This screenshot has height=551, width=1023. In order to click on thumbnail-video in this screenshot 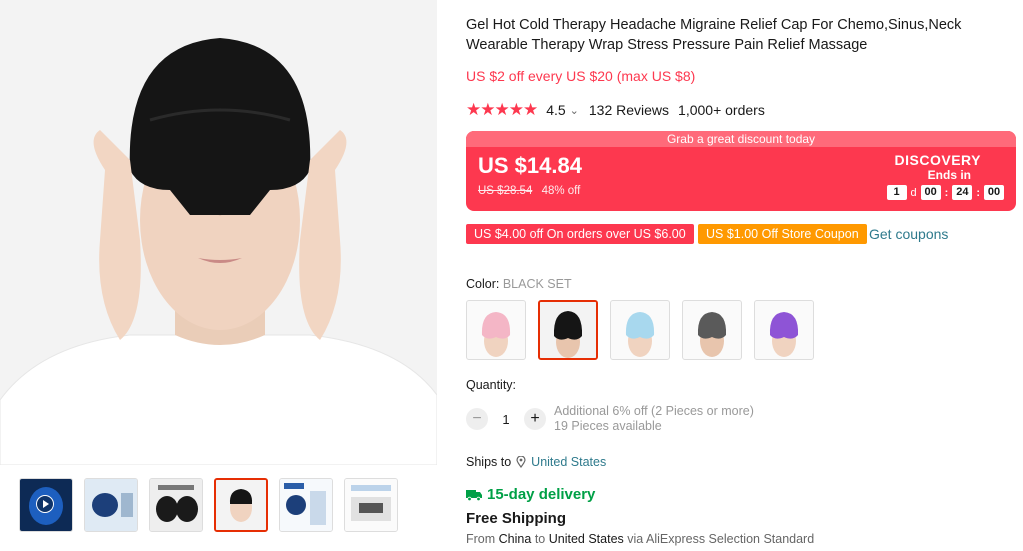, I will do `click(46, 505)`.